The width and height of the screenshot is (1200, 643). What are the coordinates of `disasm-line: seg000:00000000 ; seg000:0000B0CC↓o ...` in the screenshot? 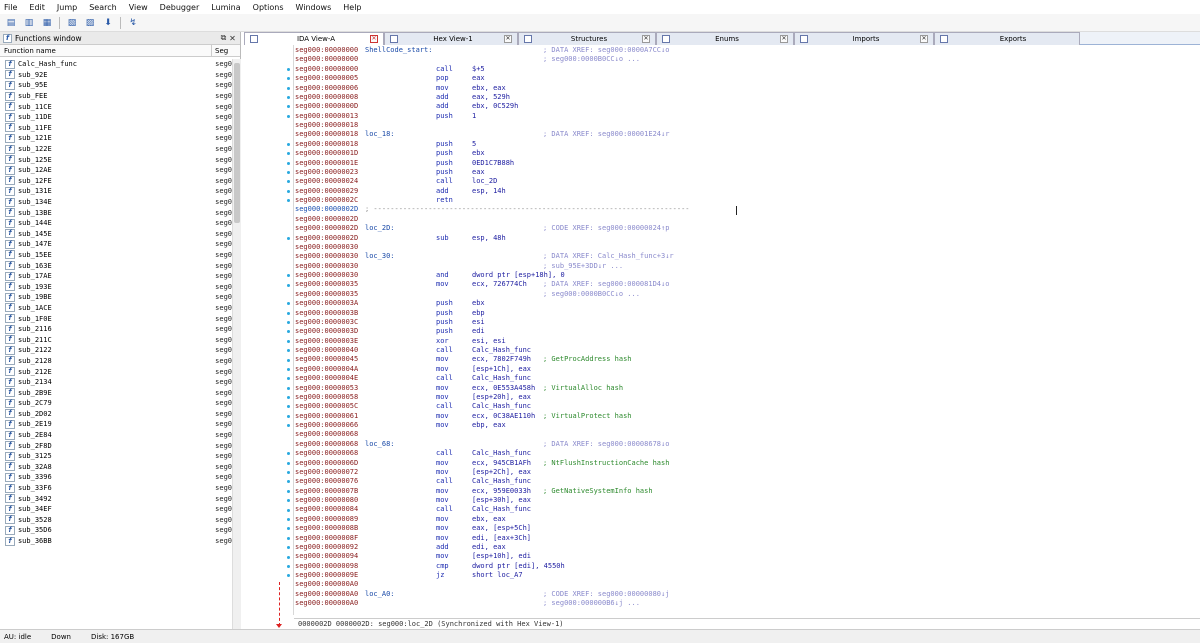 It's located at (745, 59).